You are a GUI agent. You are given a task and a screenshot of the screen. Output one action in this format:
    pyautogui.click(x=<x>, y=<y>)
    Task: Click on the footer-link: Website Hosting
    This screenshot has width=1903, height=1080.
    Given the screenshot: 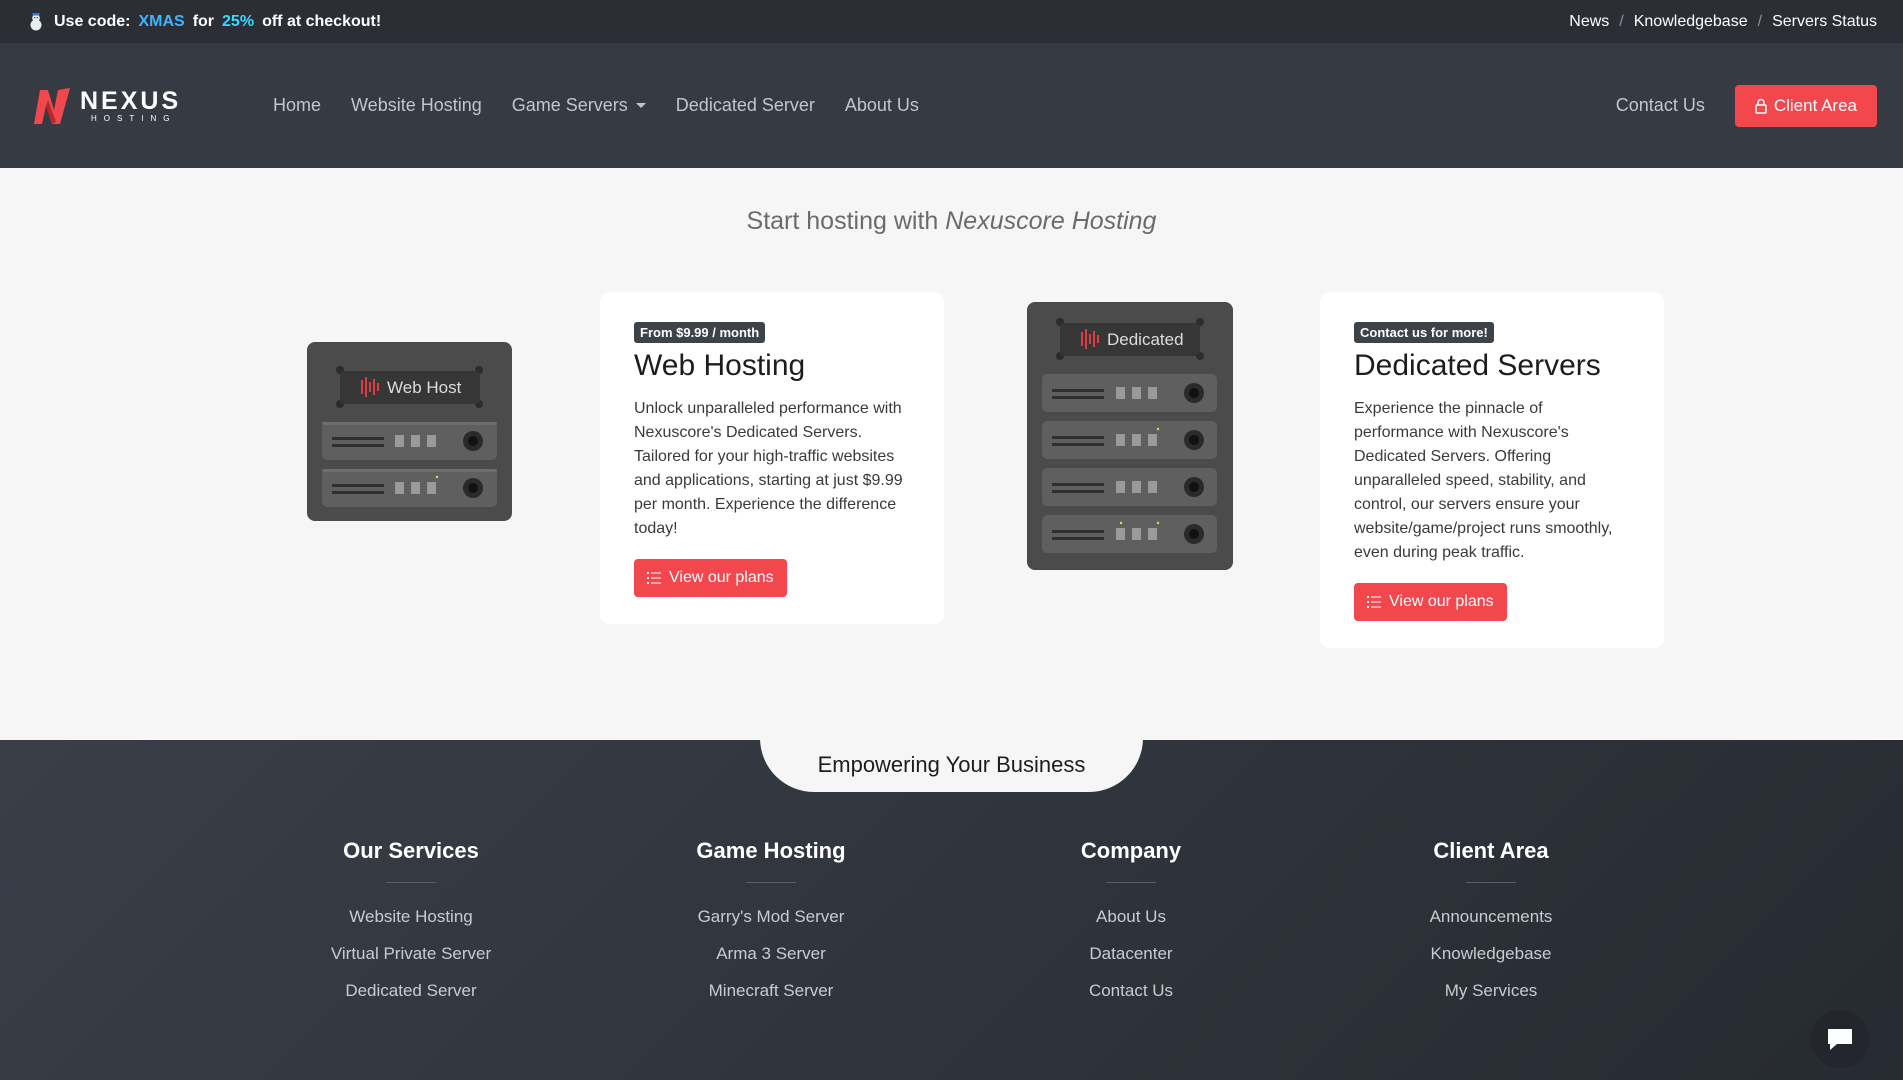 What is the action you would take?
    pyautogui.click(x=411, y=923)
    